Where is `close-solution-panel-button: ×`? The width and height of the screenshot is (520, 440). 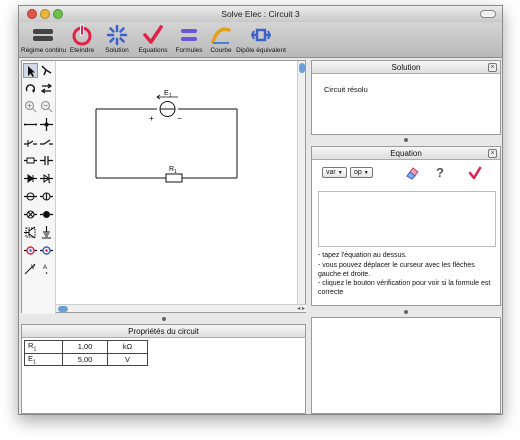 close-solution-panel-button: × is located at coordinates (492, 67).